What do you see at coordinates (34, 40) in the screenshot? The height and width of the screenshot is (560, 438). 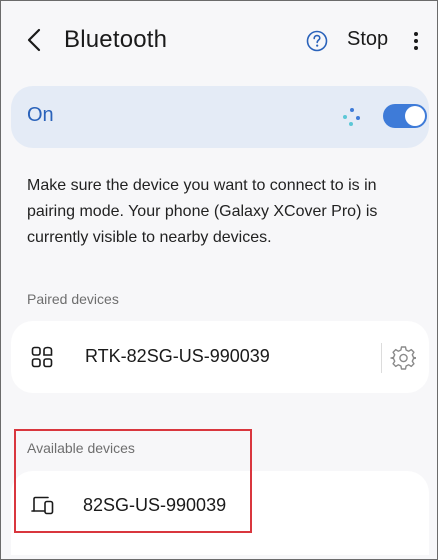 I see `chevron-left-icon` at bounding box center [34, 40].